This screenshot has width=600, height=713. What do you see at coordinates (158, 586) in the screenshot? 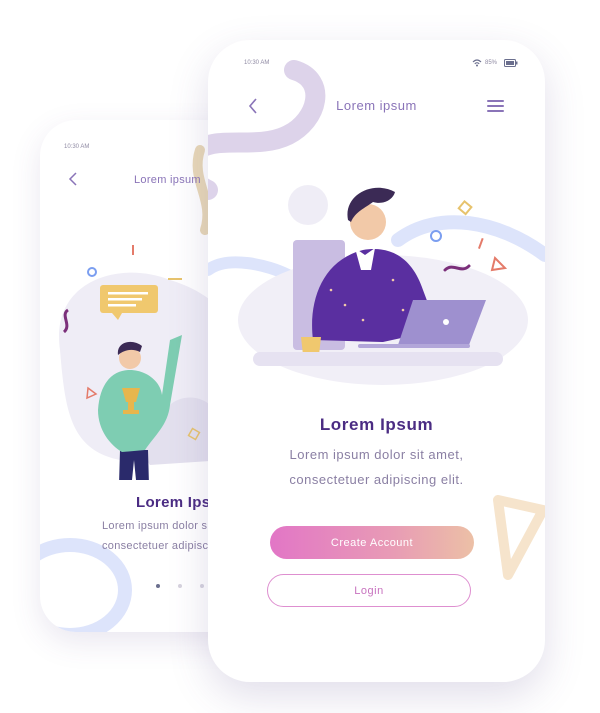
I see `page-dot-active` at bounding box center [158, 586].